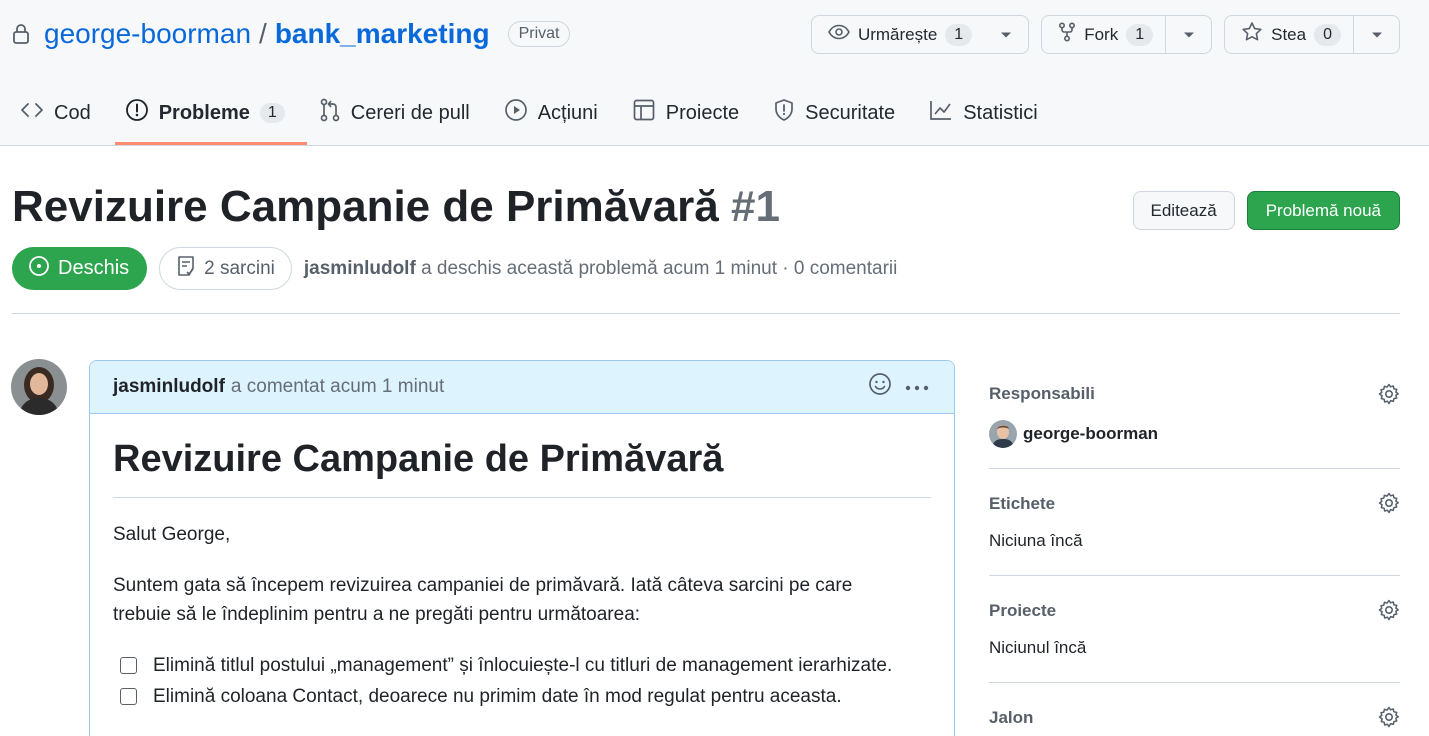 This screenshot has width=1429, height=736. I want to click on projects-heading: Proiecte, so click(1023, 610).